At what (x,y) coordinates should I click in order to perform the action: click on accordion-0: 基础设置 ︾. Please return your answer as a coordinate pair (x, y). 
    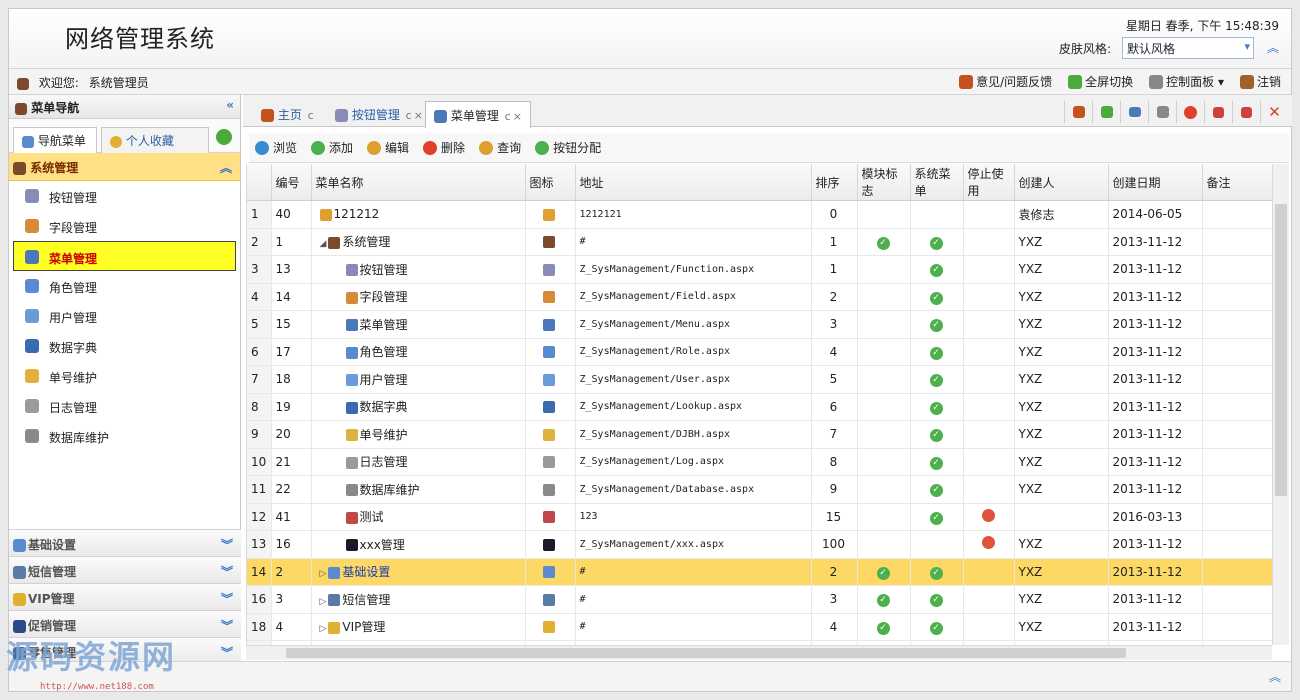
    Looking at the image, I should click on (125, 542).